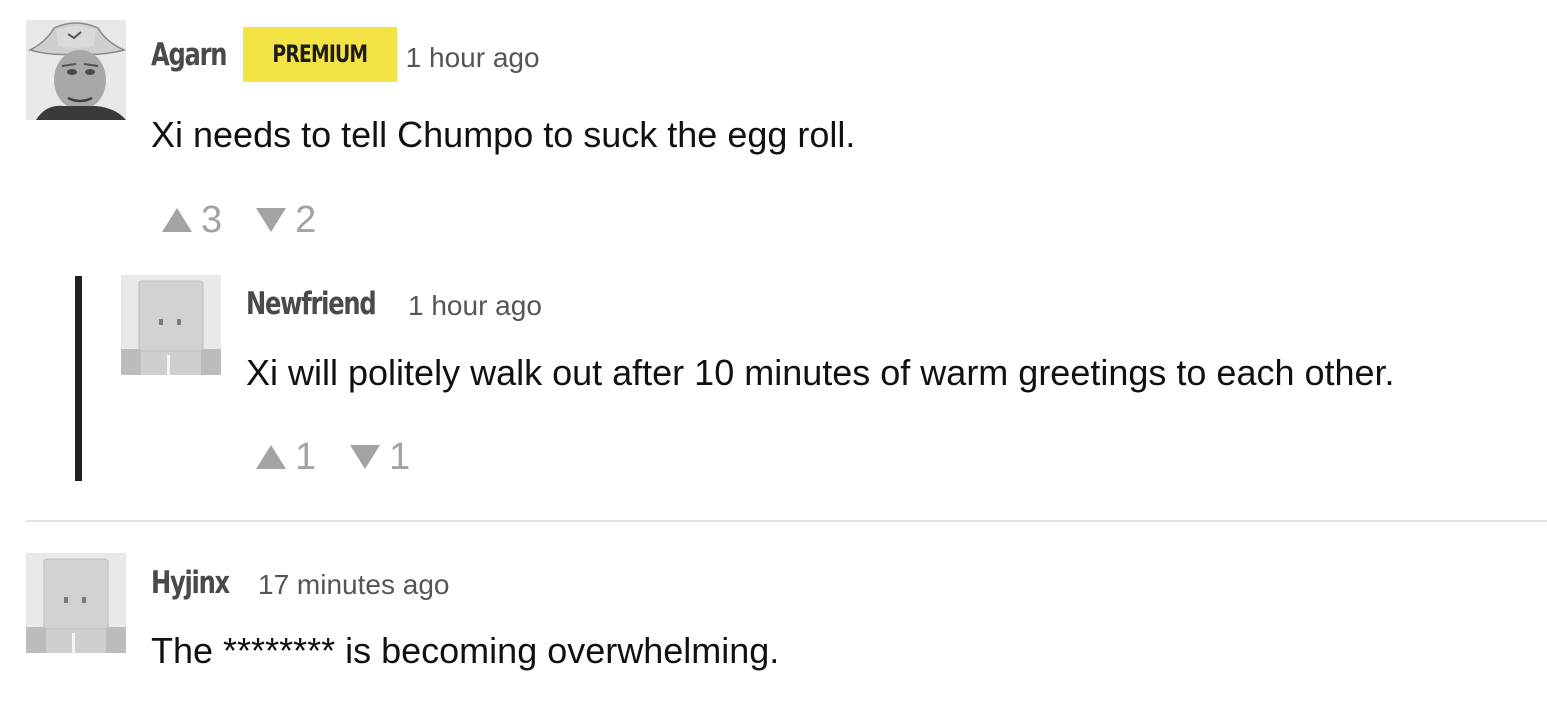 This screenshot has width=1547, height=717. I want to click on timestamp: 17 minutes ago, so click(353, 585).